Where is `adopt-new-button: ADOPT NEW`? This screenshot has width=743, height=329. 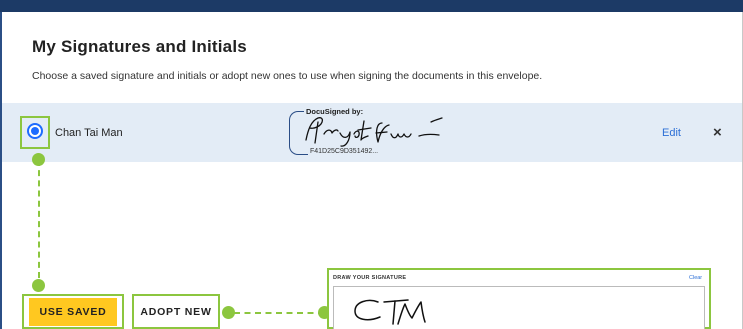
adopt-new-button: ADOPT NEW is located at coordinates (176, 311).